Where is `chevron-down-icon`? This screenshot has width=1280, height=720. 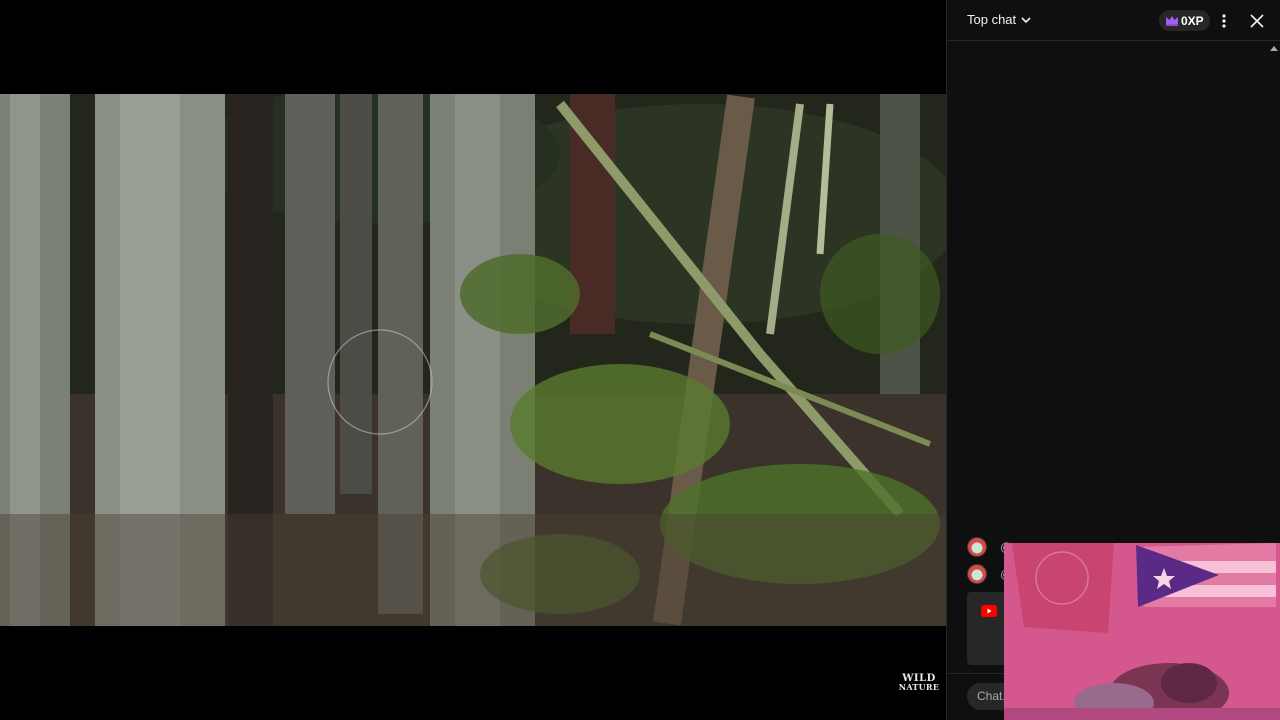 chevron-down-icon is located at coordinates (1026, 19).